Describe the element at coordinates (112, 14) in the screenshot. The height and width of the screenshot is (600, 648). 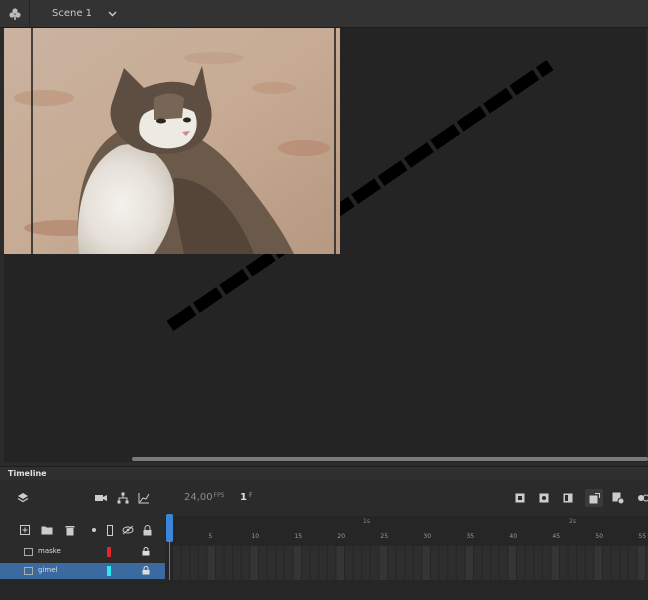
I see `chevron-down-icon` at that location.